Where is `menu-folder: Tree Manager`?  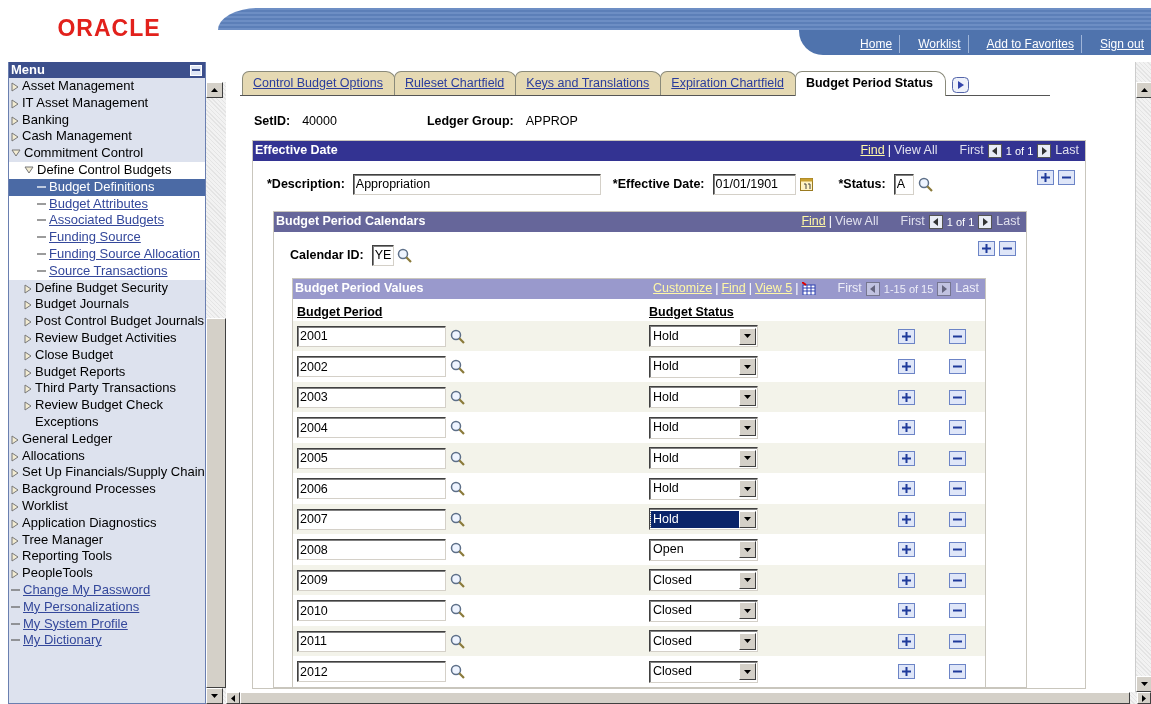
menu-folder: Tree Manager is located at coordinates (107, 540).